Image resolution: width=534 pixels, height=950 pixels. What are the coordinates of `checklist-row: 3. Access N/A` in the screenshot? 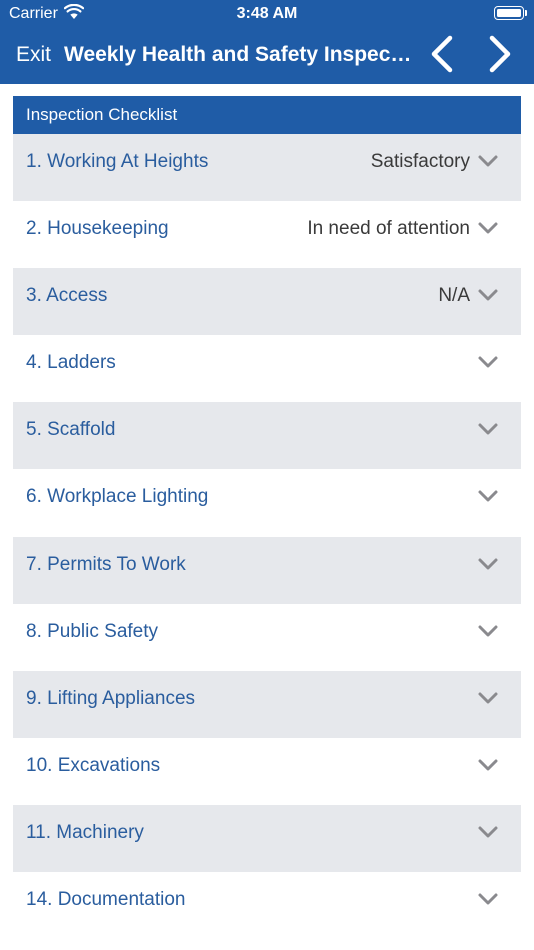 It's located at (267, 302).